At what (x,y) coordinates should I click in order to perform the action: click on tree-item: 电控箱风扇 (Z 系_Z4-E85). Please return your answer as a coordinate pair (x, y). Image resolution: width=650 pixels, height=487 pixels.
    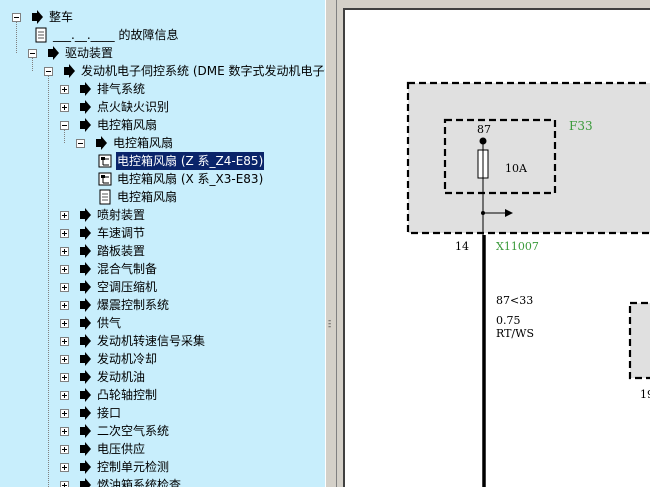
    Looking at the image, I should click on (181, 161).